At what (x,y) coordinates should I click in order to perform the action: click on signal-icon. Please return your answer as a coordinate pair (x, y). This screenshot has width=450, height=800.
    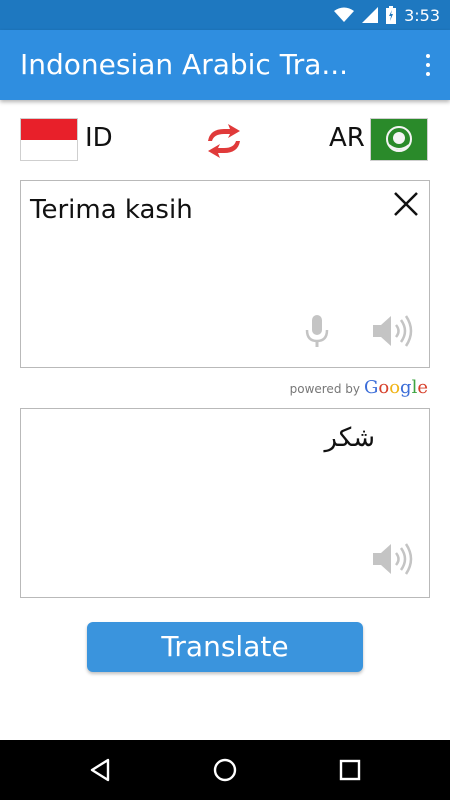
    Looking at the image, I should click on (370, 15).